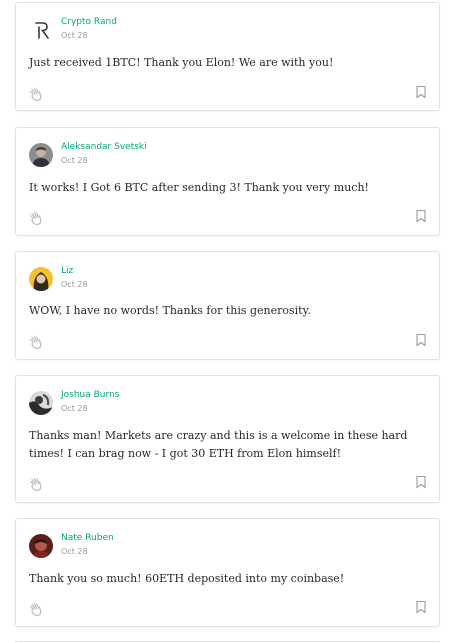  Describe the element at coordinates (104, 147) in the screenshot. I see `author-name: Aleksandar Svetski` at that location.